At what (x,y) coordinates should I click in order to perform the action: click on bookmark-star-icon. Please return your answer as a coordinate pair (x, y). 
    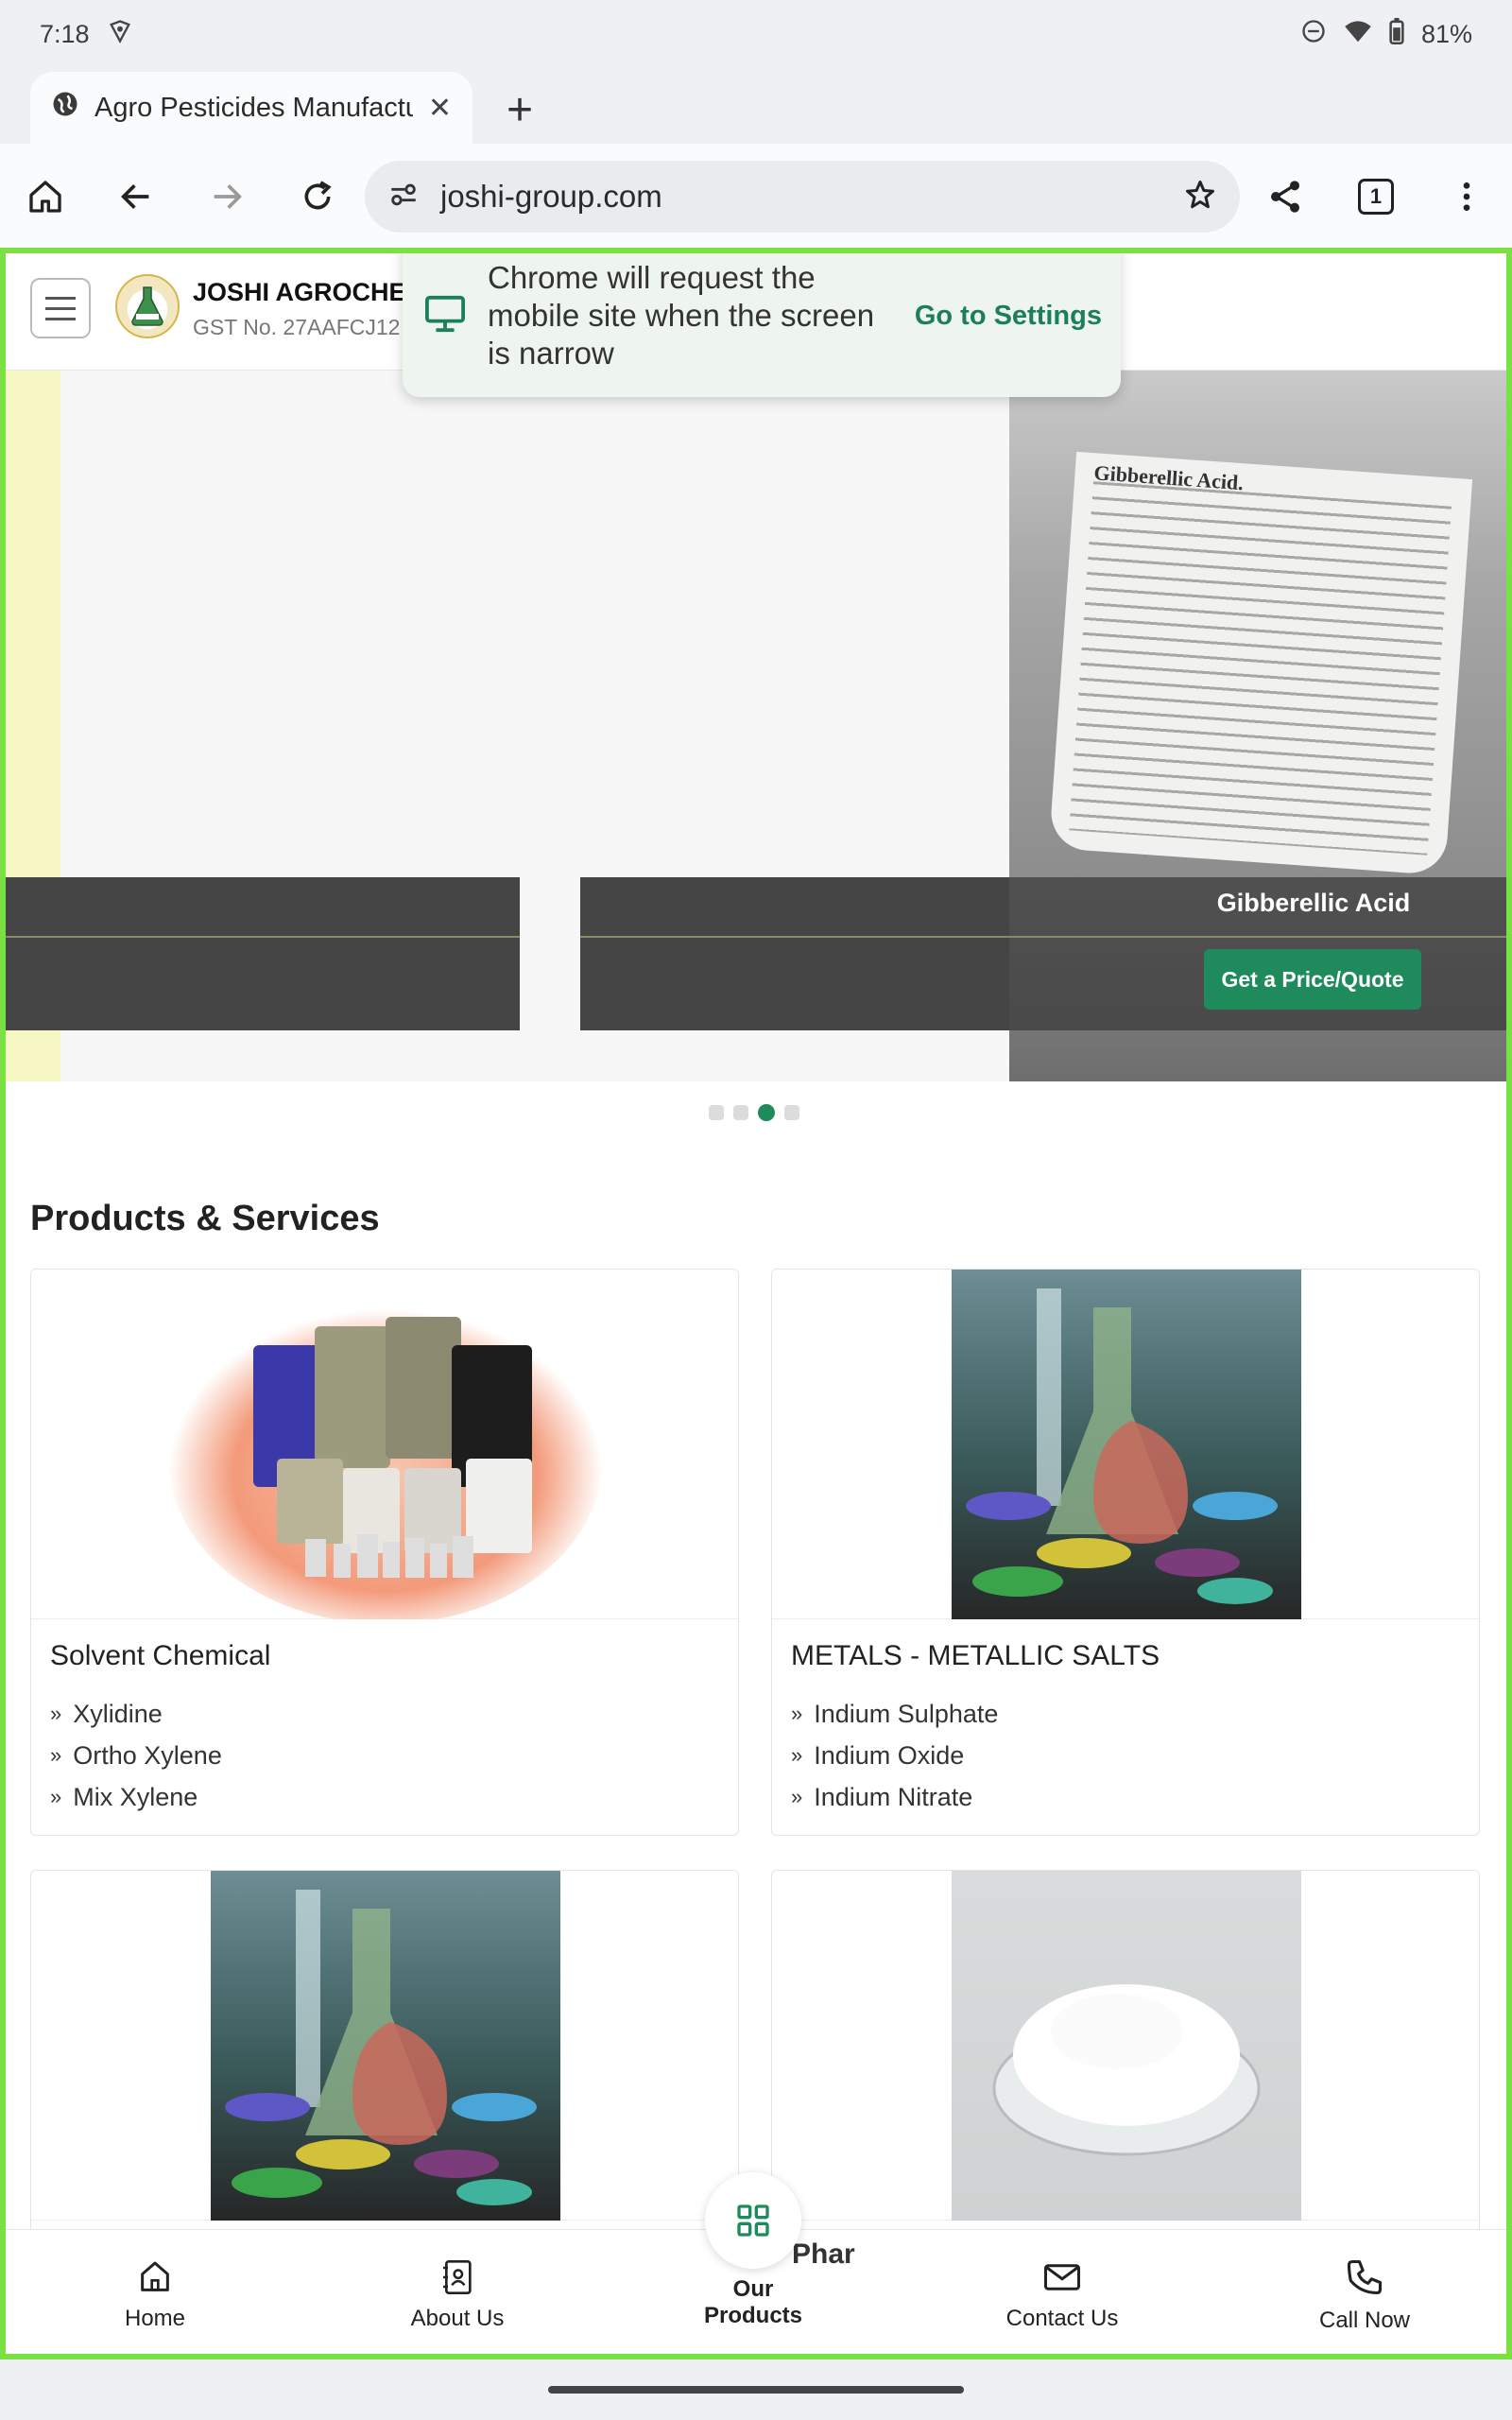
    Looking at the image, I should click on (1200, 197).